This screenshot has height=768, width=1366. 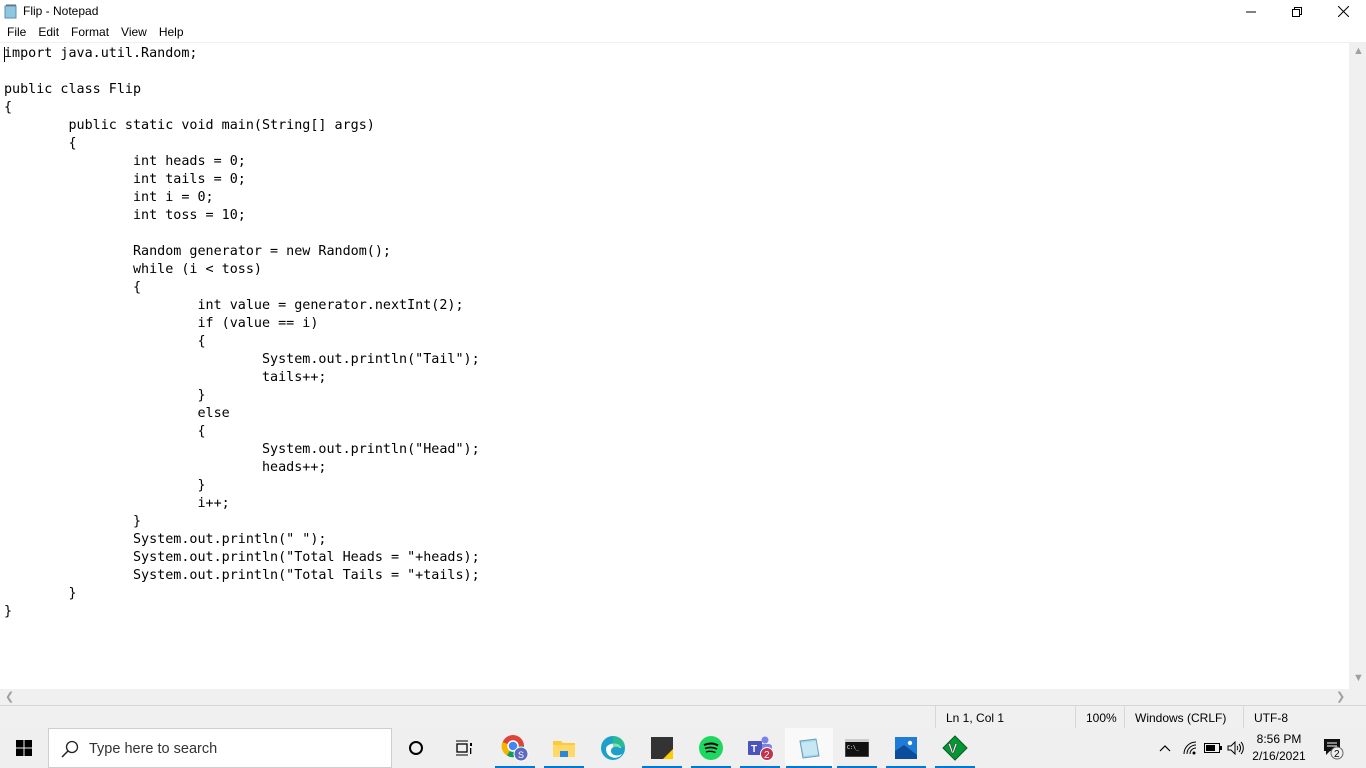 I want to click on taskbar-spotify, so click(x=711, y=748).